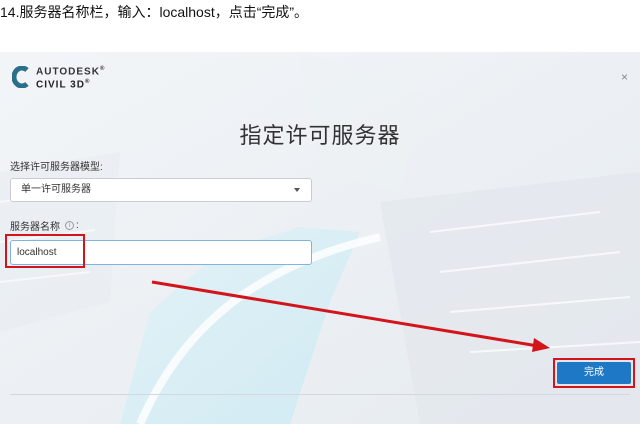 This screenshot has height=427, width=644. I want to click on server-name-label-row: 服务器名称 i :, so click(44, 225).